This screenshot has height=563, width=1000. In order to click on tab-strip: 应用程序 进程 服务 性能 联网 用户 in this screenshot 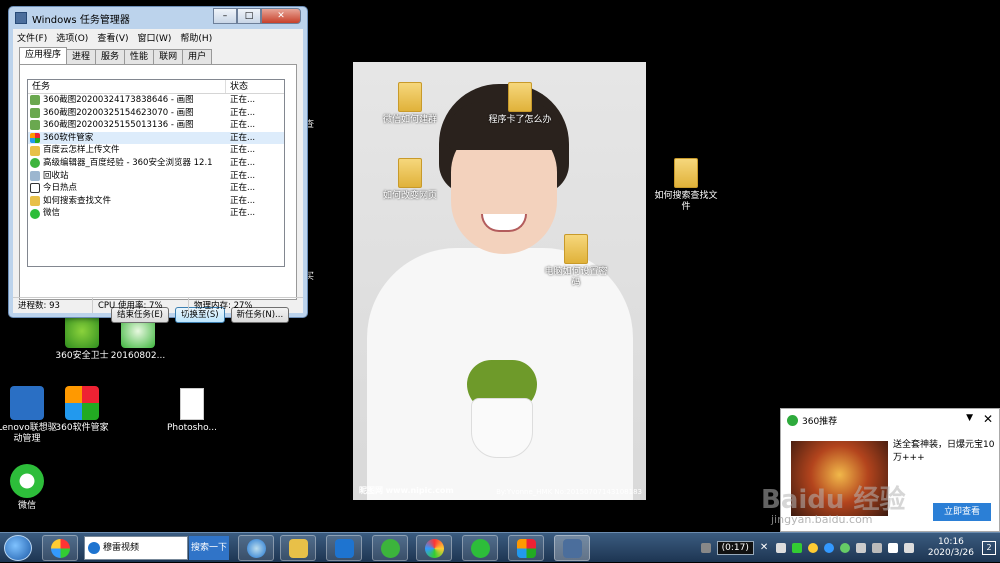, I will do `click(116, 55)`.